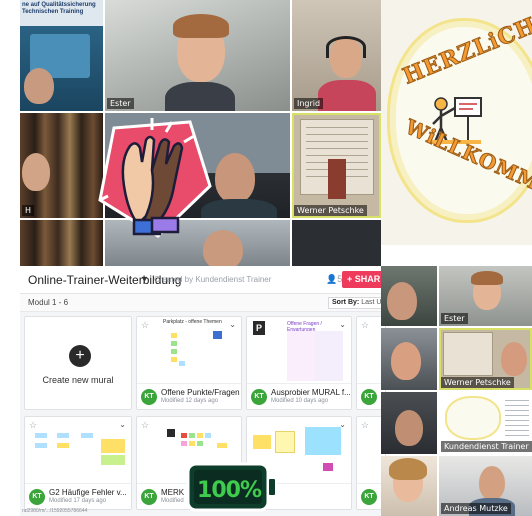 This screenshot has height=516, width=532. What do you see at coordinates (78, 451) in the screenshot?
I see `mural-thumbnail` at bounding box center [78, 451].